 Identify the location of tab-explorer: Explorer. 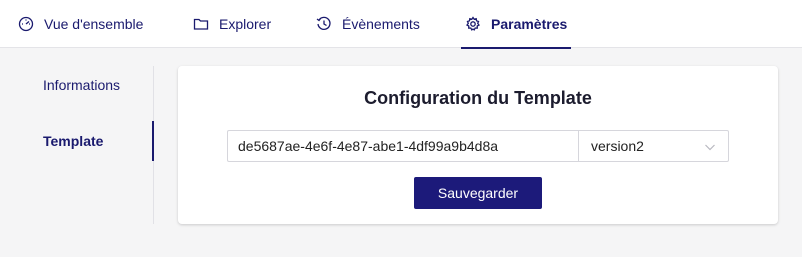
(232, 24).